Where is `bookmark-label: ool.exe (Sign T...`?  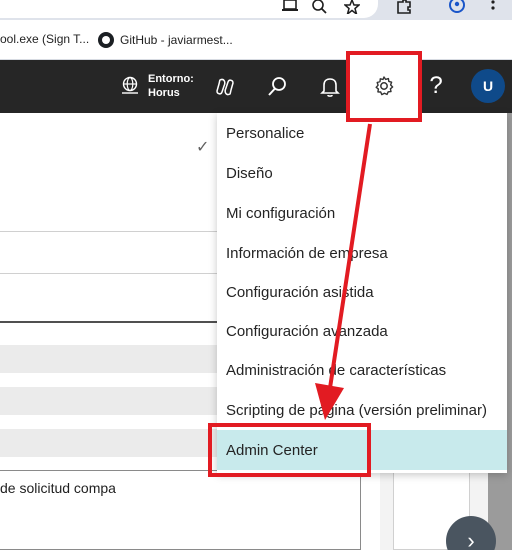 bookmark-label: ool.exe (Sign T... is located at coordinates (45, 39).